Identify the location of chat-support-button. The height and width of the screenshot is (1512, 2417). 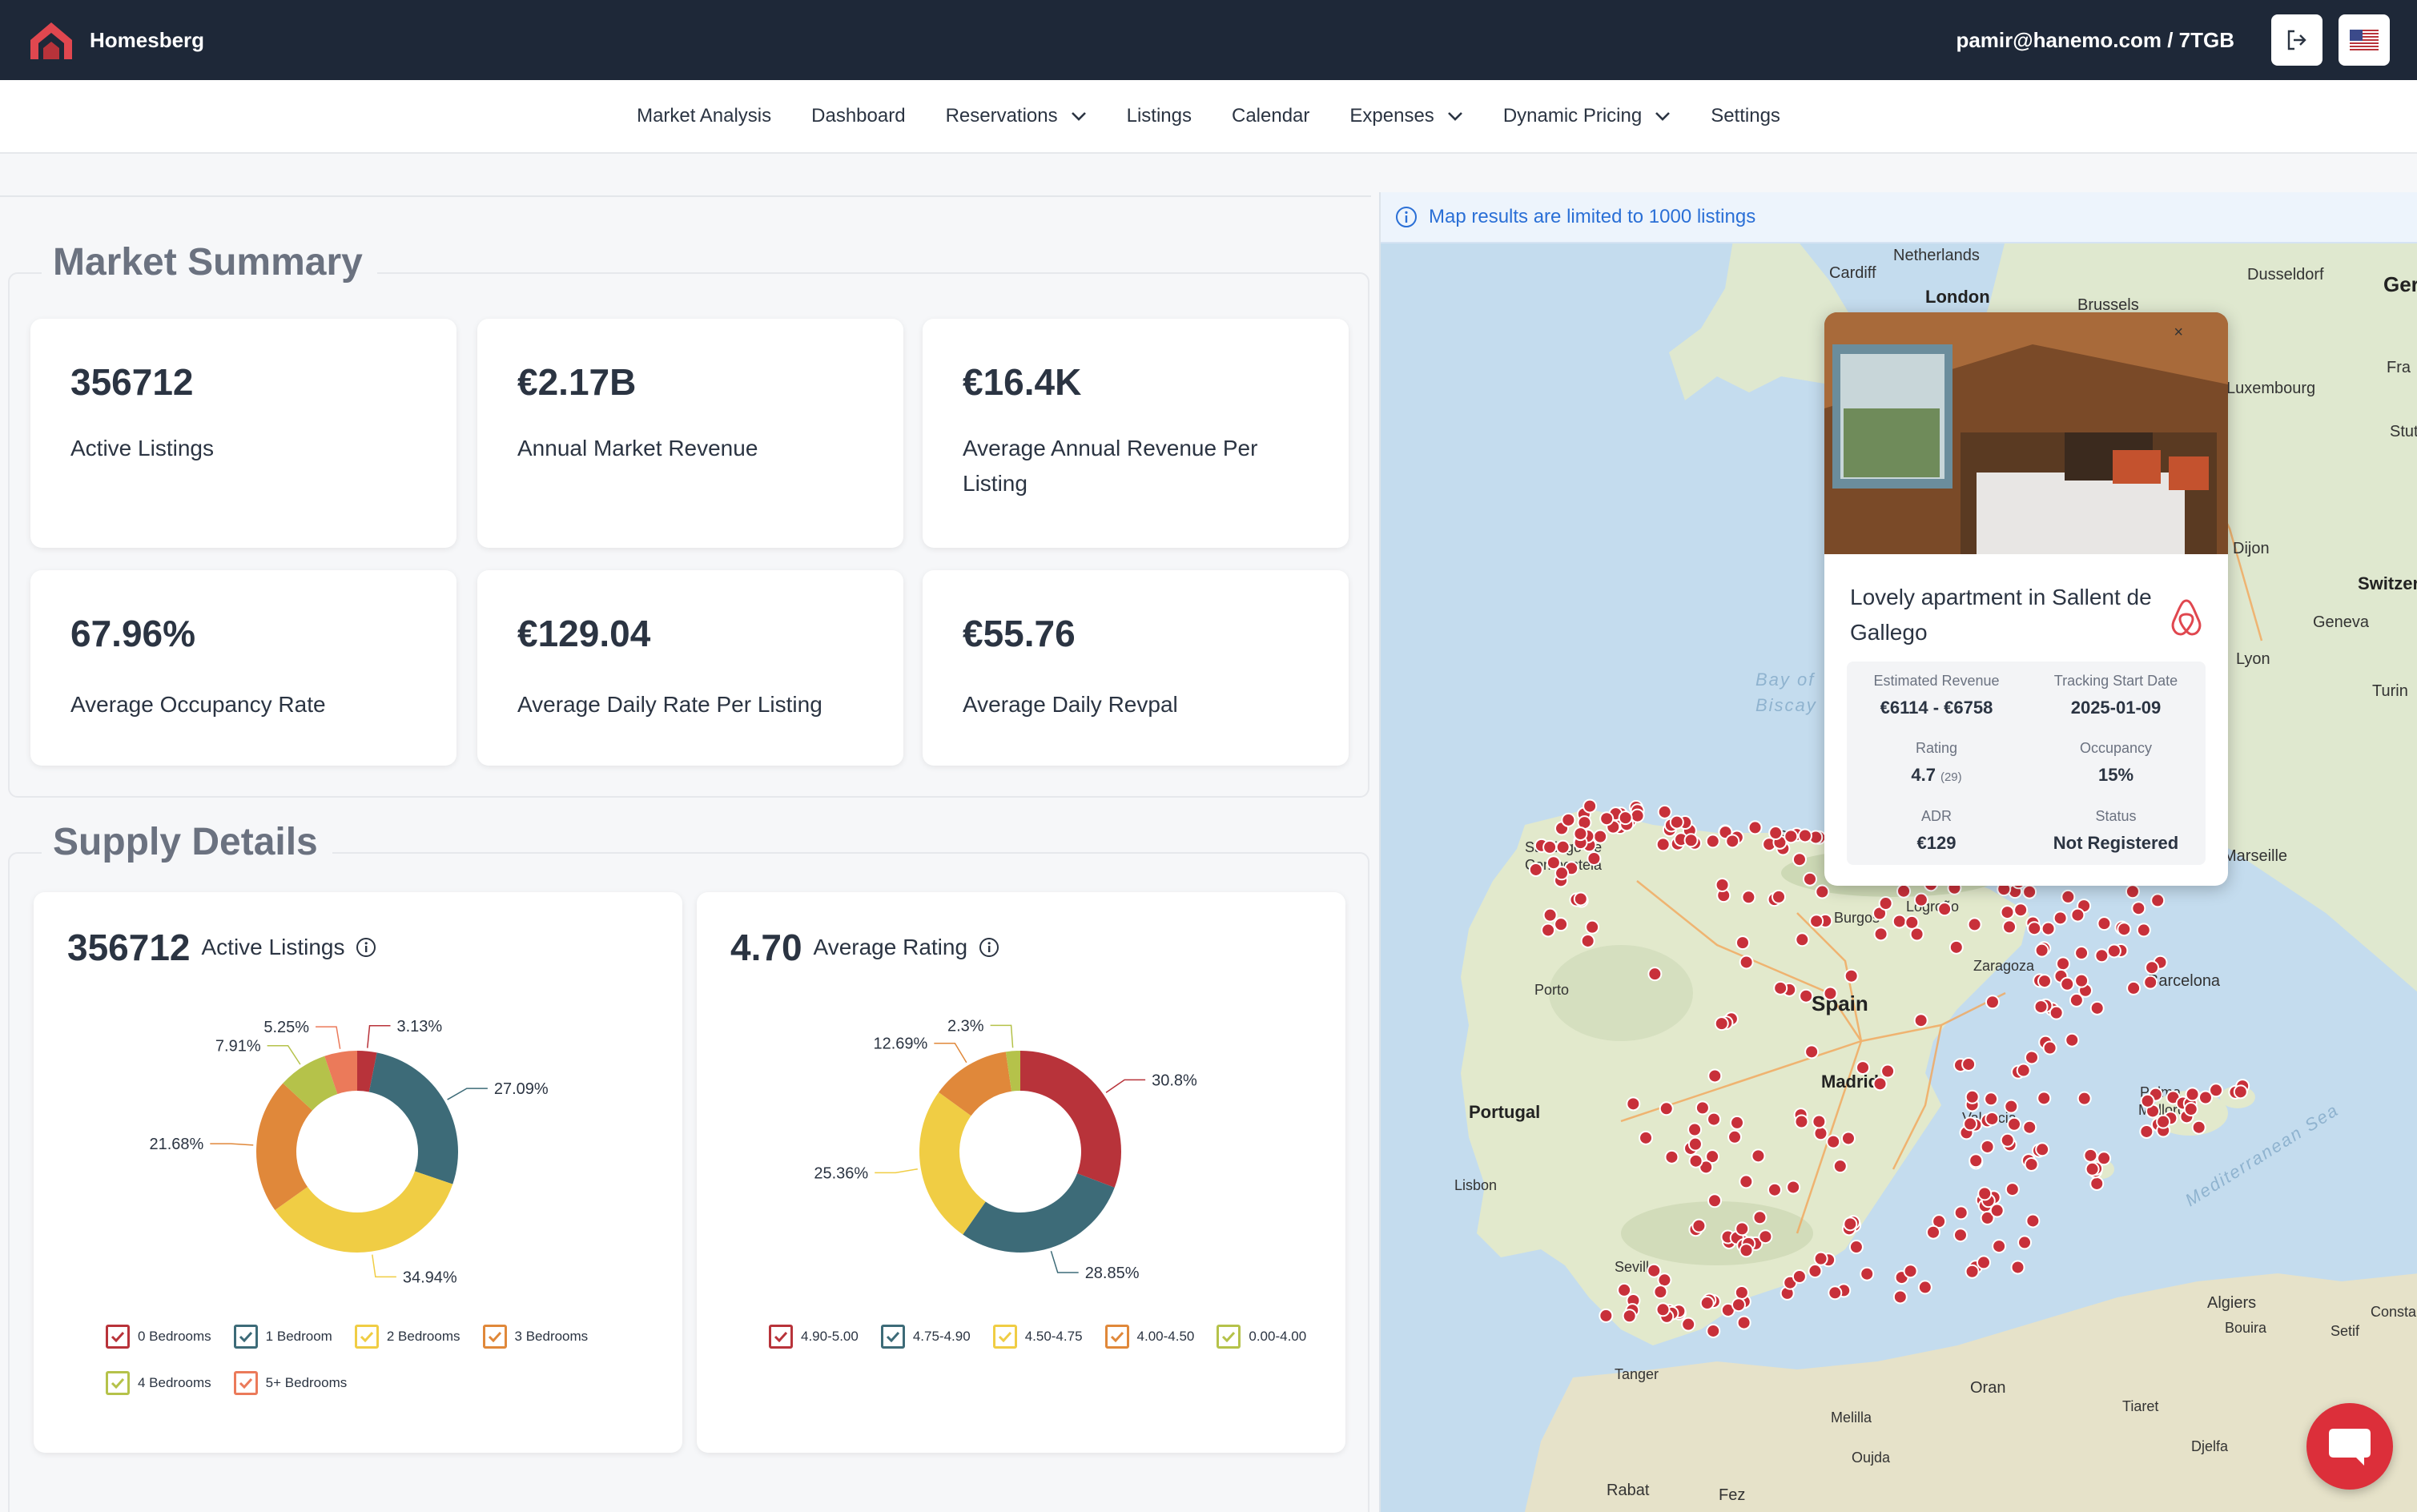
(2349, 1446).